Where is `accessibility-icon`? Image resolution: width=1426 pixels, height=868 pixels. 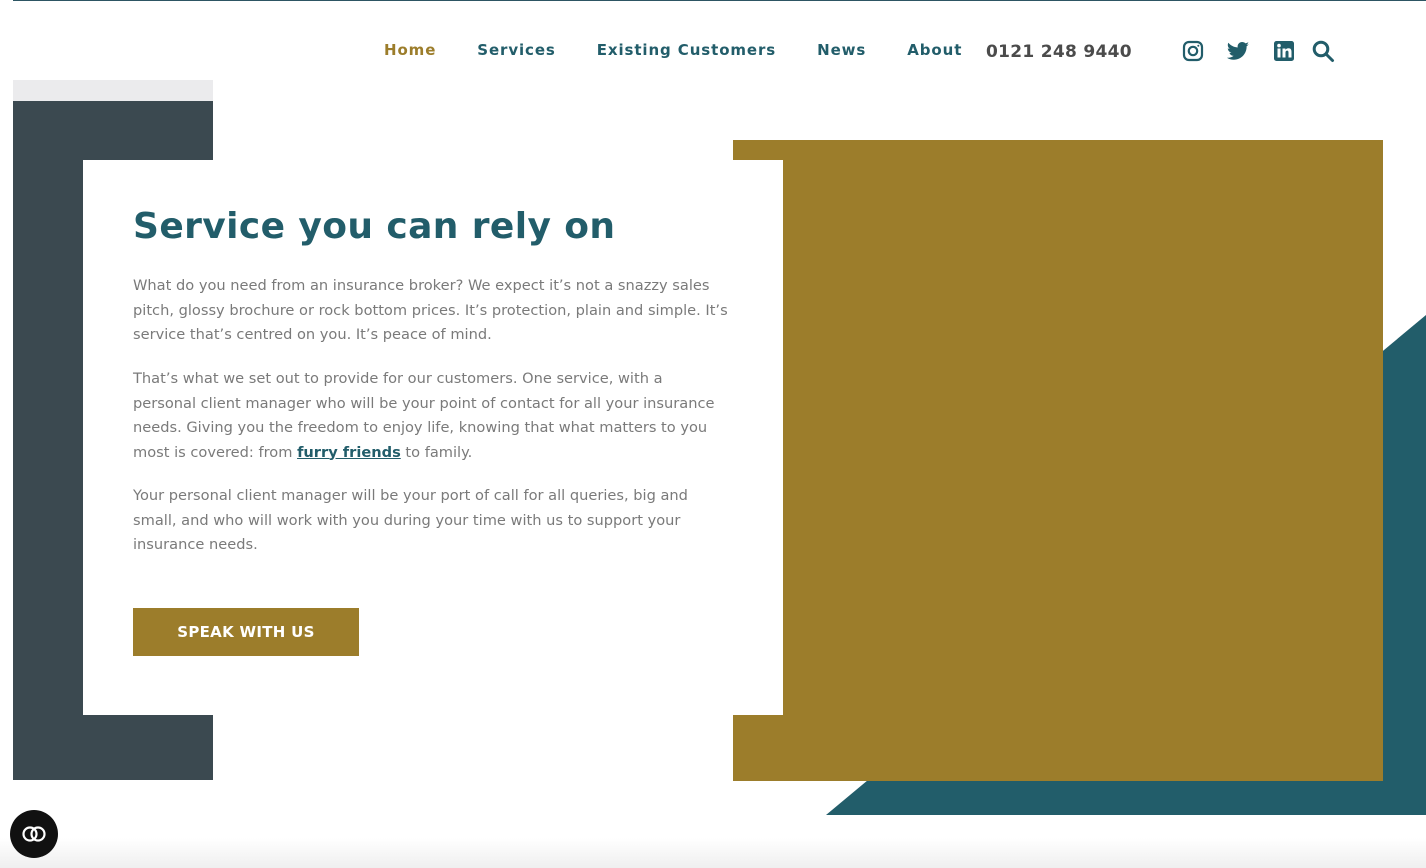
accessibility-icon is located at coordinates (34, 834).